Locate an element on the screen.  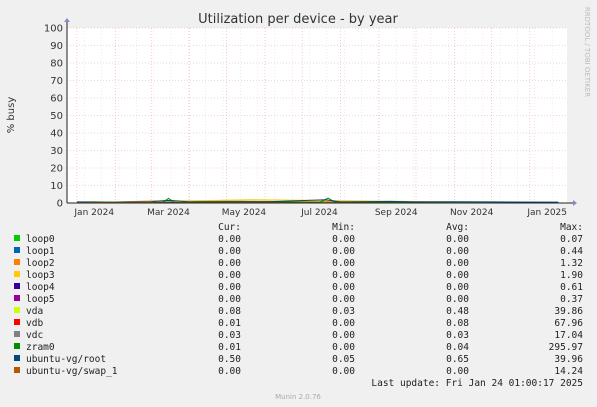
legend-min-loop0: 0.00 is located at coordinates (343, 239).